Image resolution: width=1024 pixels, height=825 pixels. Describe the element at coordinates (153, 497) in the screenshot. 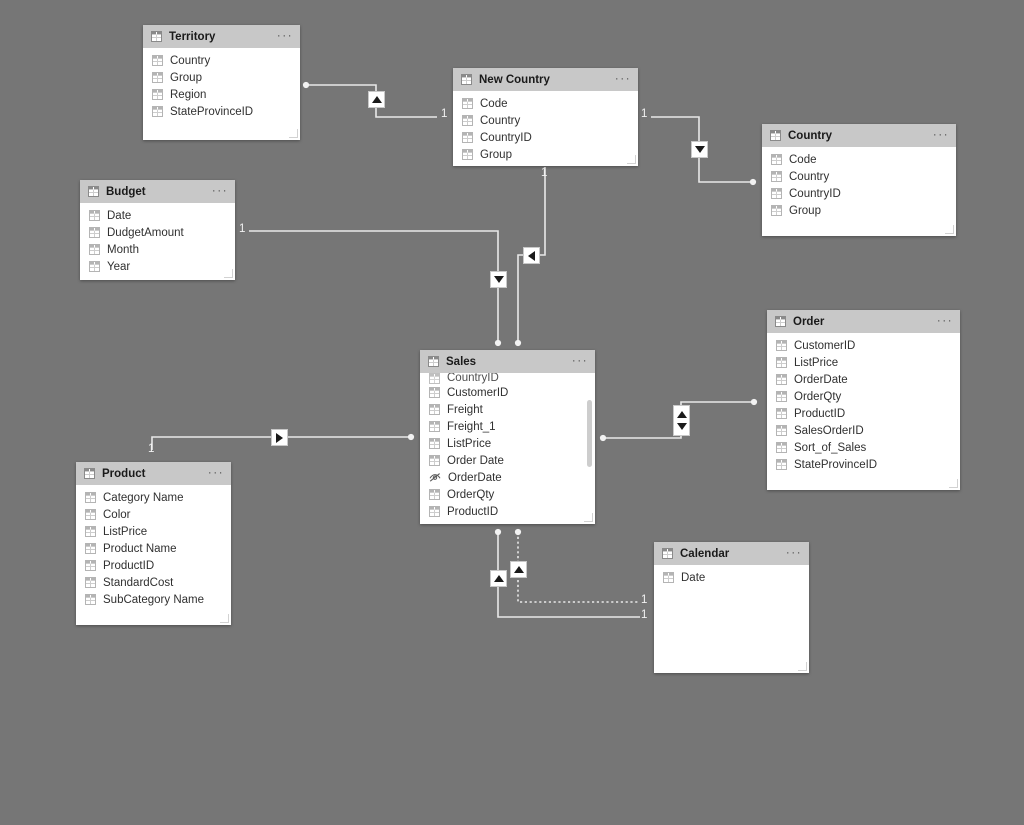

I see `field-row: Category Name` at that location.